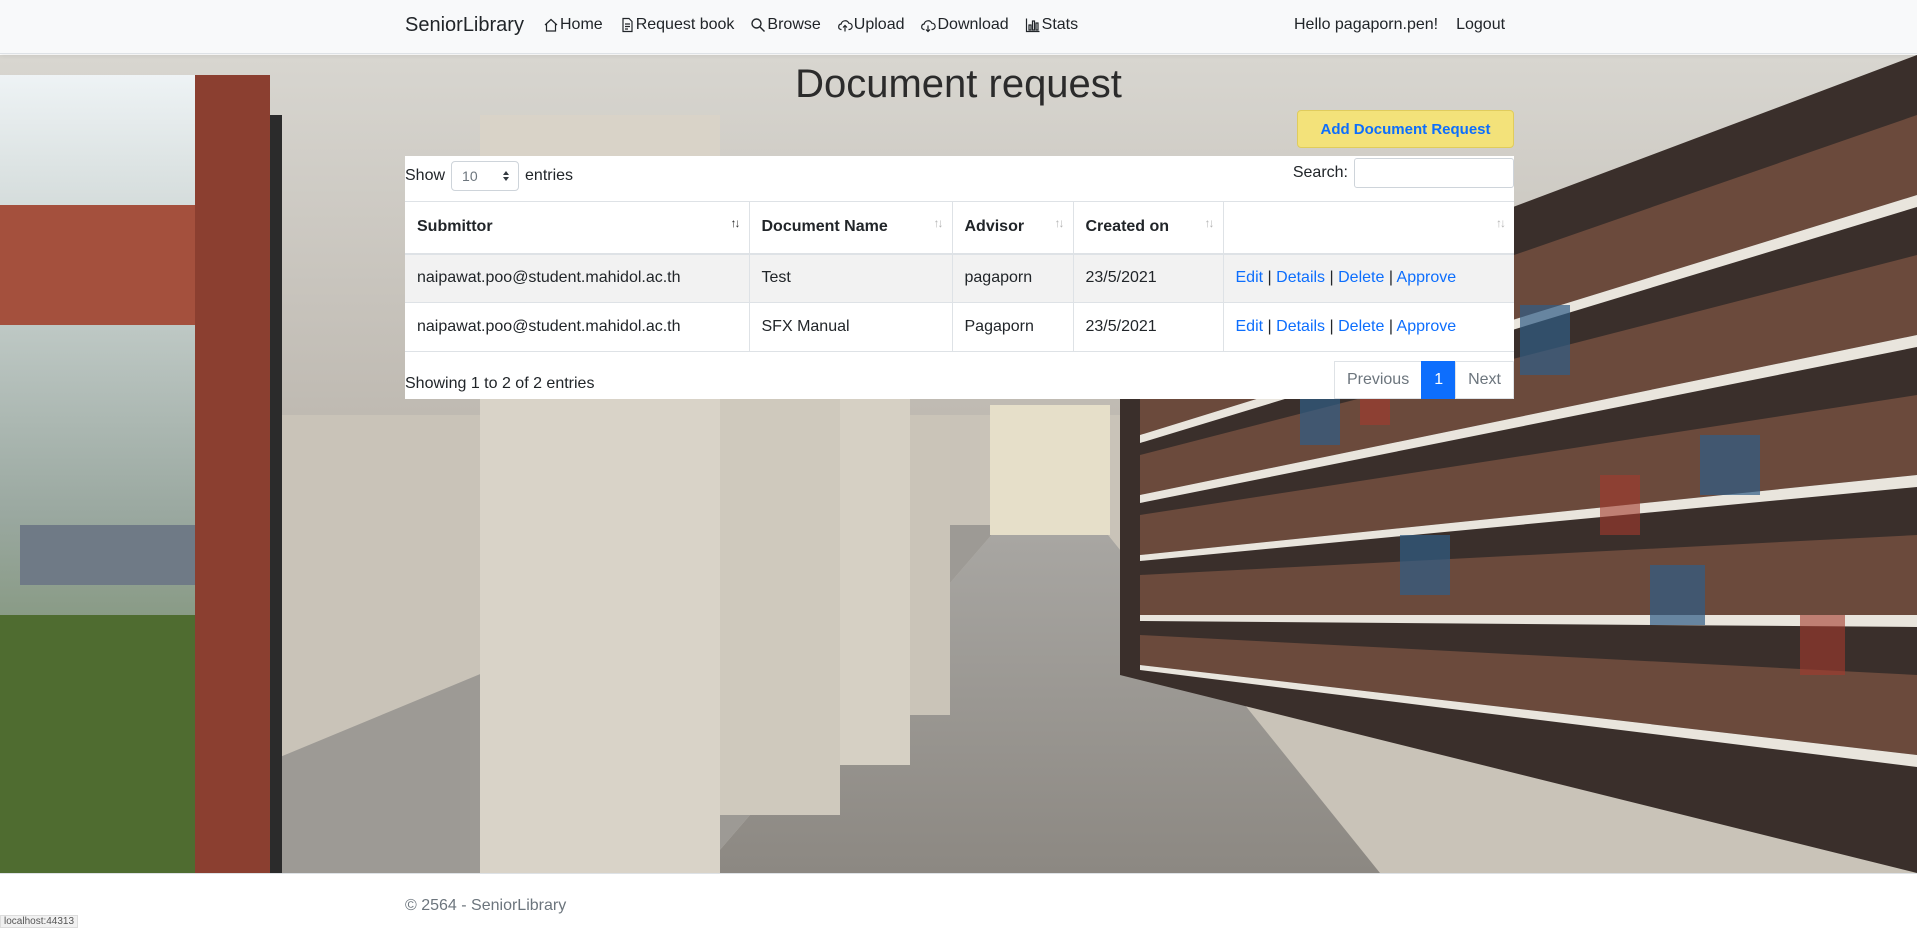 This screenshot has width=1917, height=928. I want to click on nav-download: Download, so click(964, 25).